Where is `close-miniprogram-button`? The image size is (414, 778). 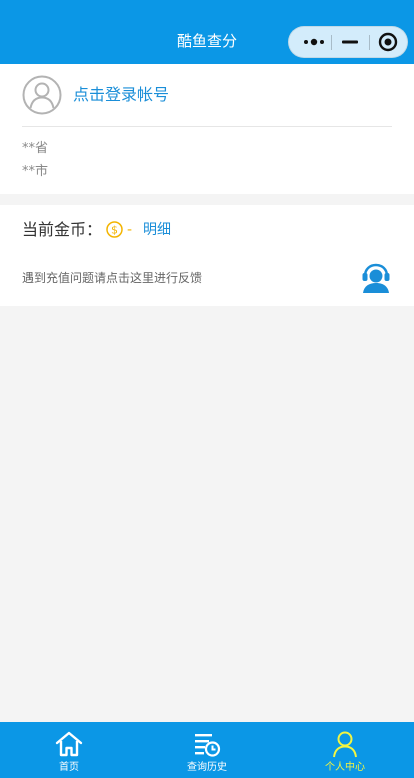 close-miniprogram-button is located at coordinates (388, 42).